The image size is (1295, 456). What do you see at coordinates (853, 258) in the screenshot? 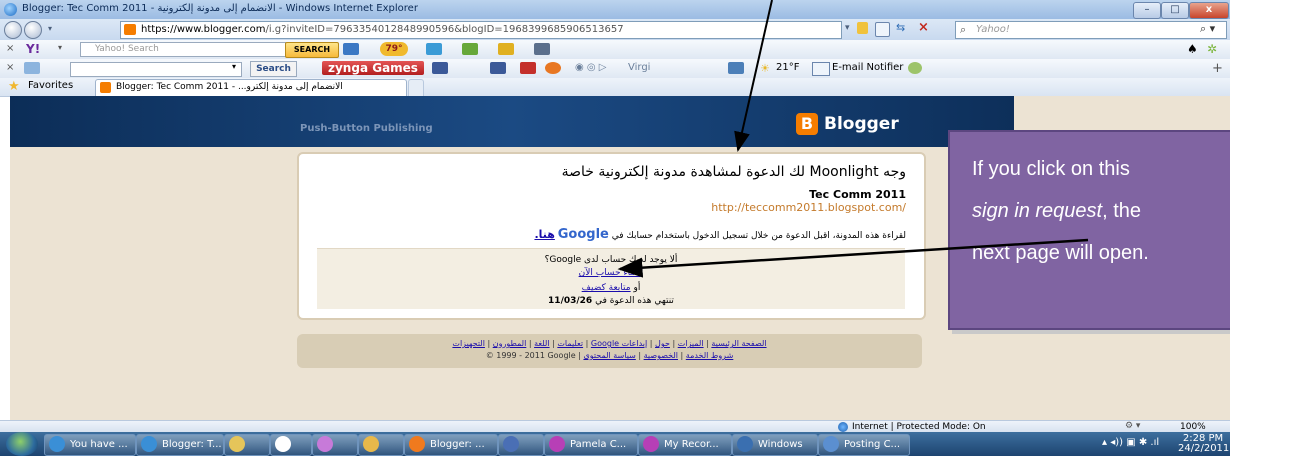
I see `arrow-to-signin` at bounding box center [853, 258].